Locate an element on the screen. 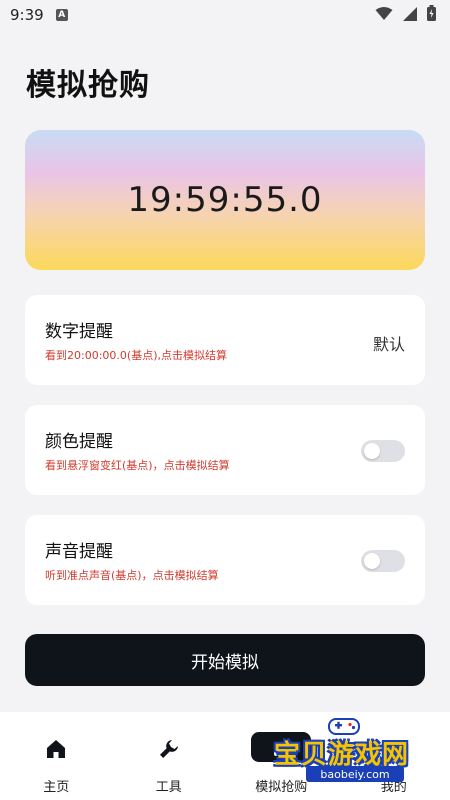 Image resolution: width=450 pixels, height=800 pixels. timer-display: 19:59:55.0 is located at coordinates (225, 200).